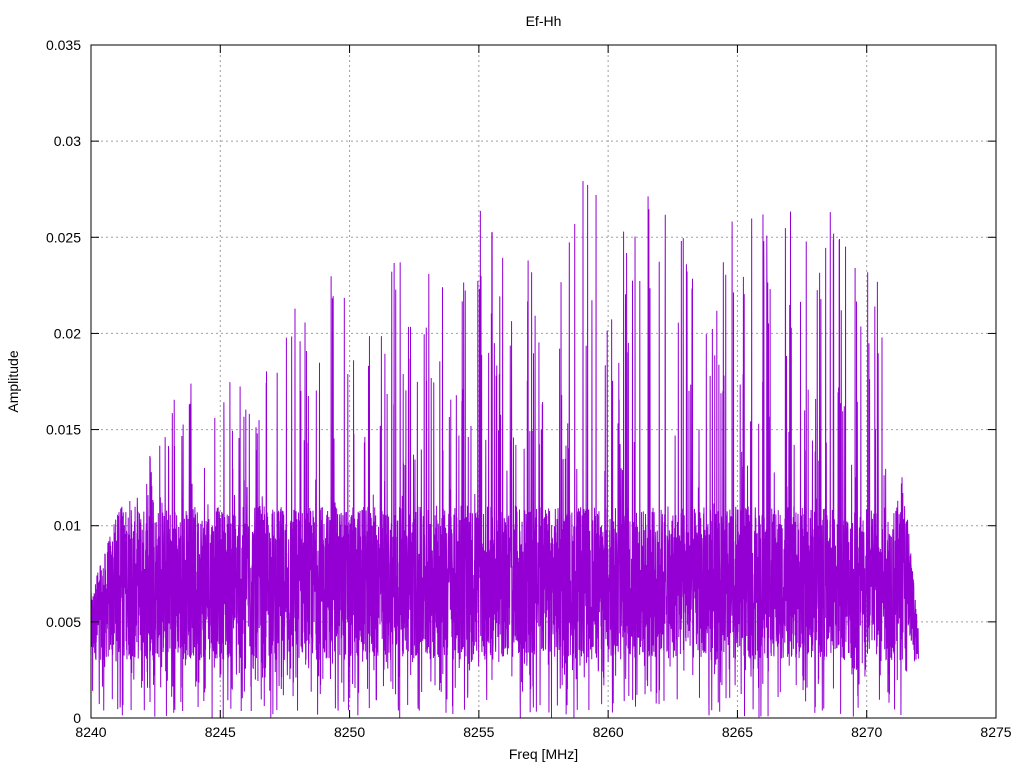 This screenshot has height=768, width=1024. Describe the element at coordinates (543, 754) in the screenshot. I see `x-axis-title: Freq [MHz]` at that location.